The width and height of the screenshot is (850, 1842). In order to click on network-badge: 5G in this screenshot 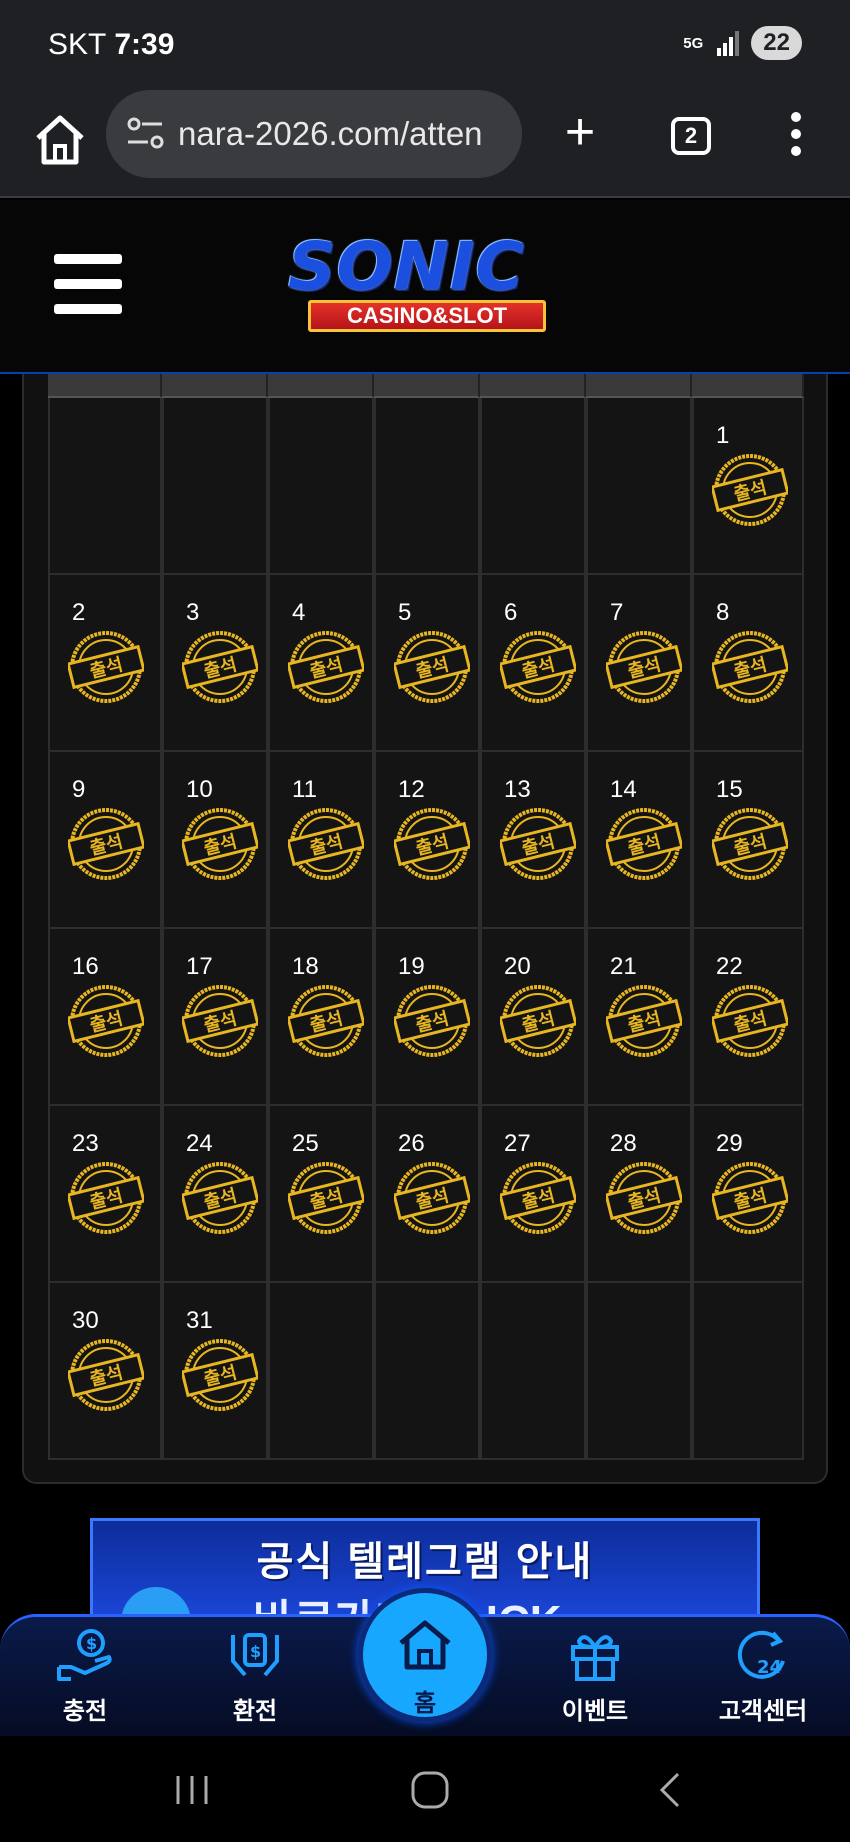, I will do `click(693, 43)`.